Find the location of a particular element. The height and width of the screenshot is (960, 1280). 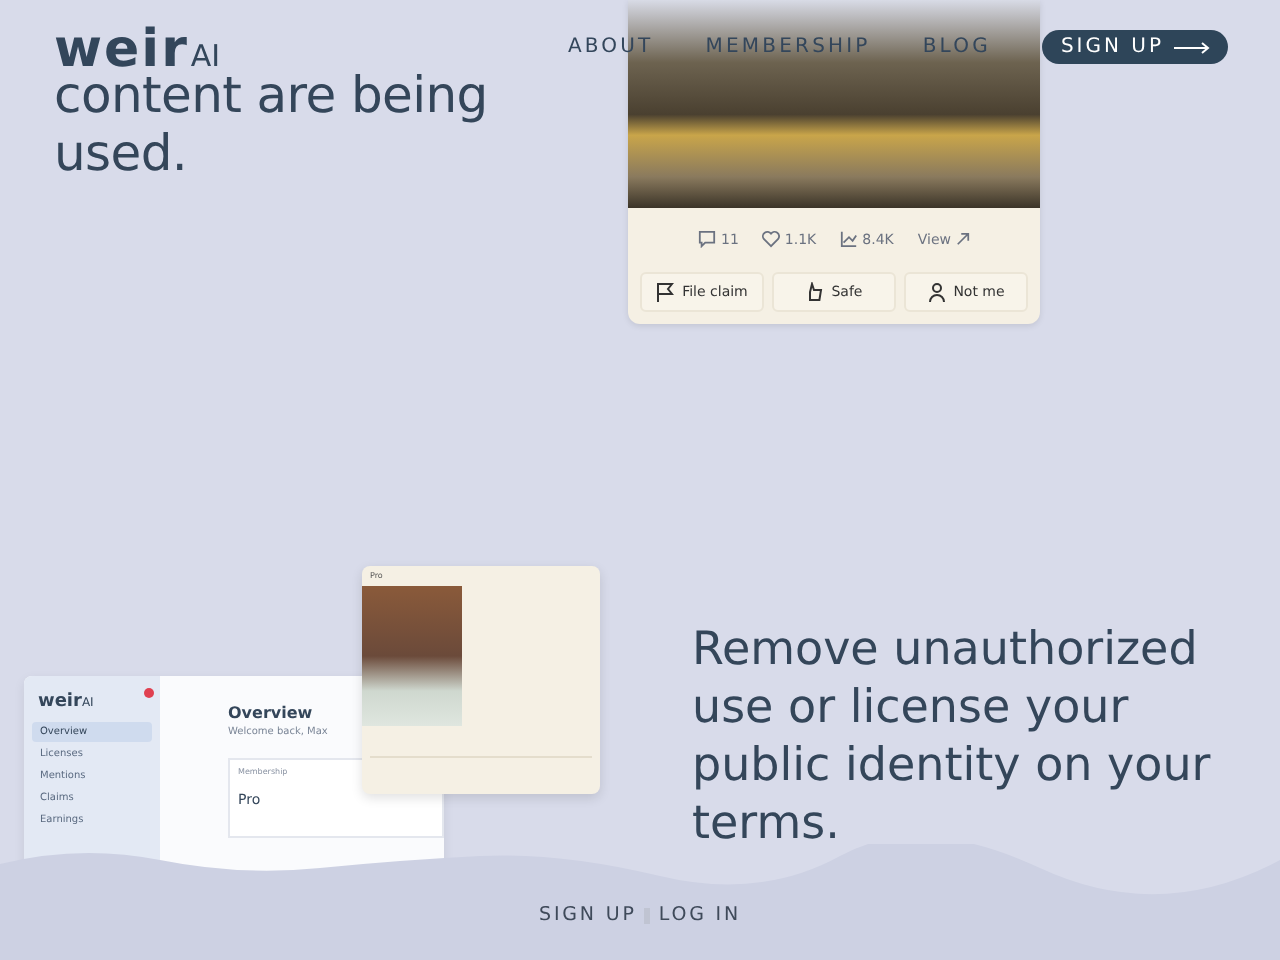

comment-icon is located at coordinates (707, 239).